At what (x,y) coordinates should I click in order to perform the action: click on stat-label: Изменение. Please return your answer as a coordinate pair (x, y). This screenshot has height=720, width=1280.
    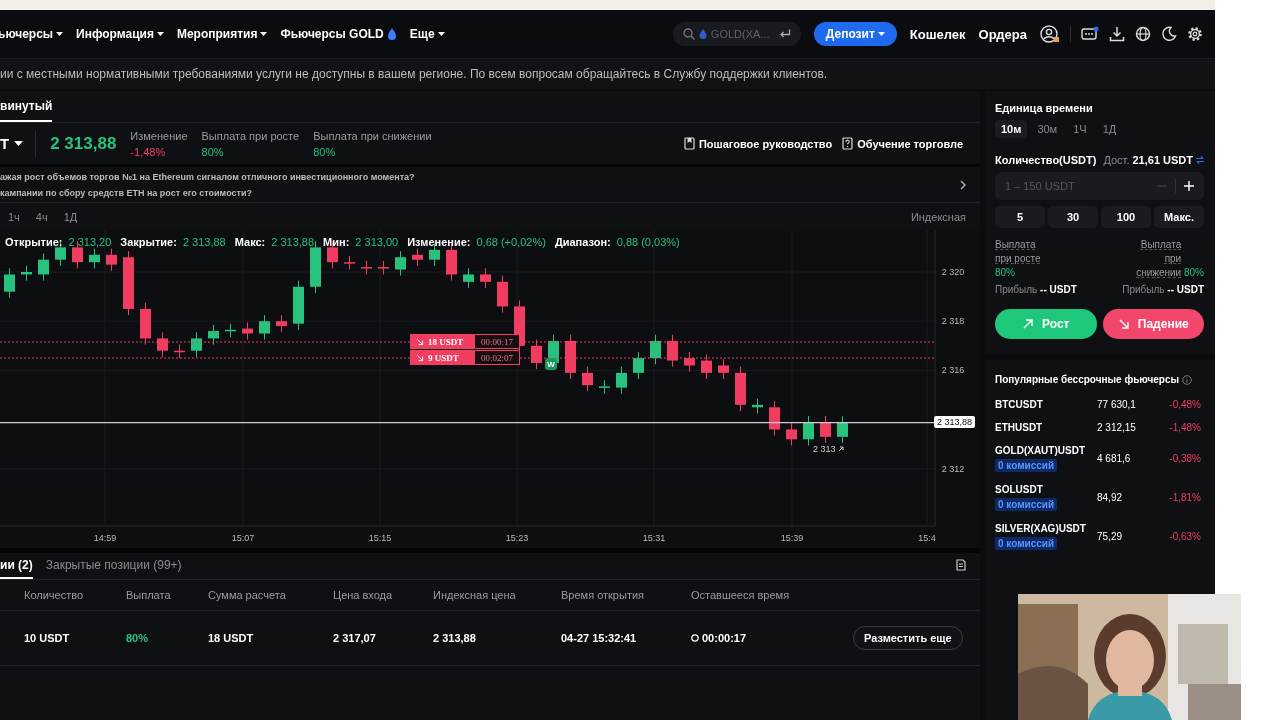
    Looking at the image, I should click on (159, 135).